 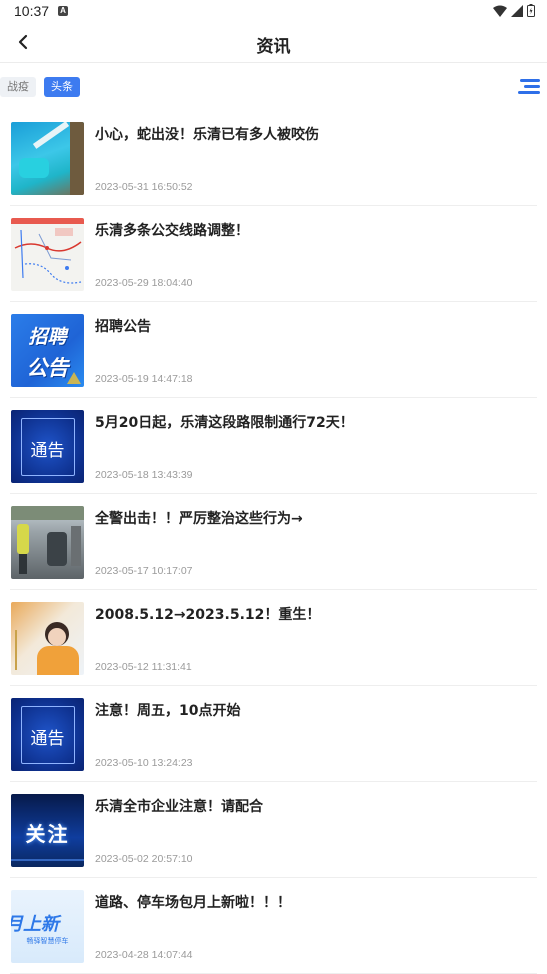 What do you see at coordinates (47, 350) in the screenshot?
I see `news-thumbnail: 招聘 公告` at bounding box center [47, 350].